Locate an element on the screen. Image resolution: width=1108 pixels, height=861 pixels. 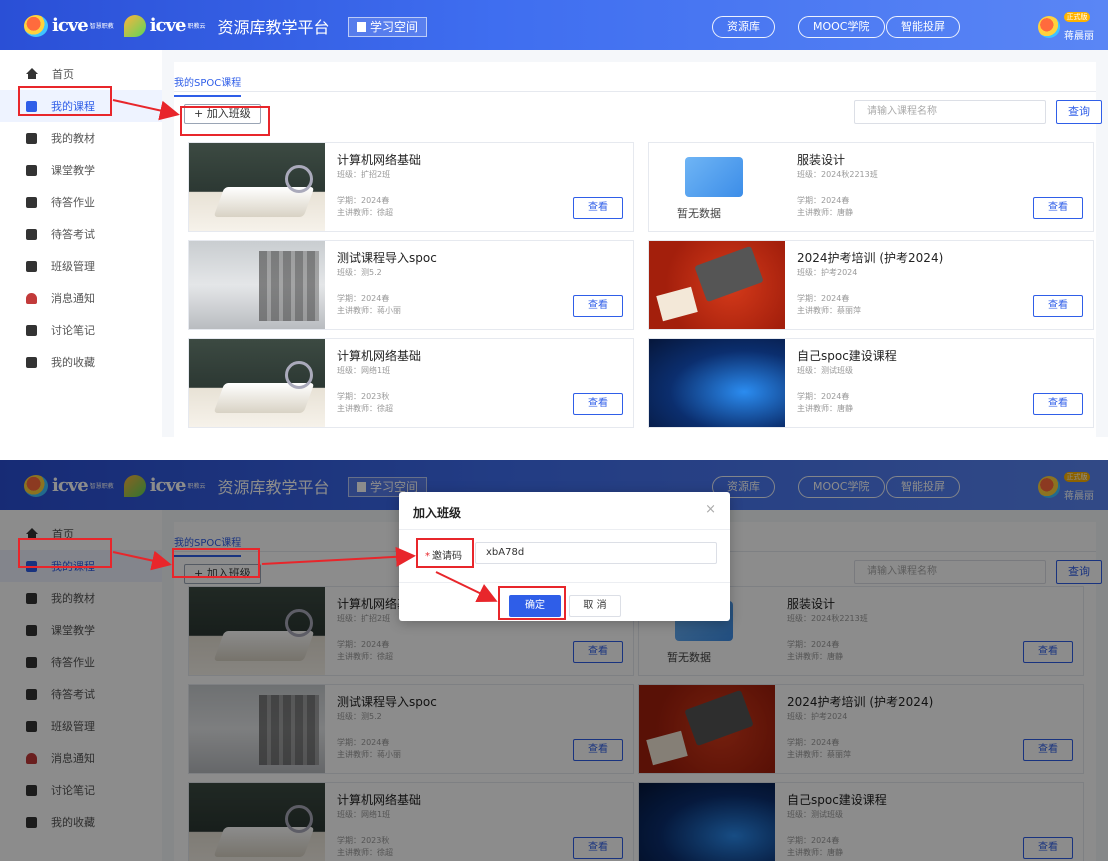
sidebar-item-homework: 待答作业 is located at coordinates (81, 202).